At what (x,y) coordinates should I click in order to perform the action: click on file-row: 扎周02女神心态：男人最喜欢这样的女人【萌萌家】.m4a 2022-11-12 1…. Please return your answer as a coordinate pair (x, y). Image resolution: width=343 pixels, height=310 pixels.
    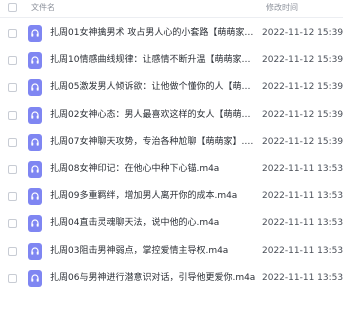
    Looking at the image, I should click on (171, 115).